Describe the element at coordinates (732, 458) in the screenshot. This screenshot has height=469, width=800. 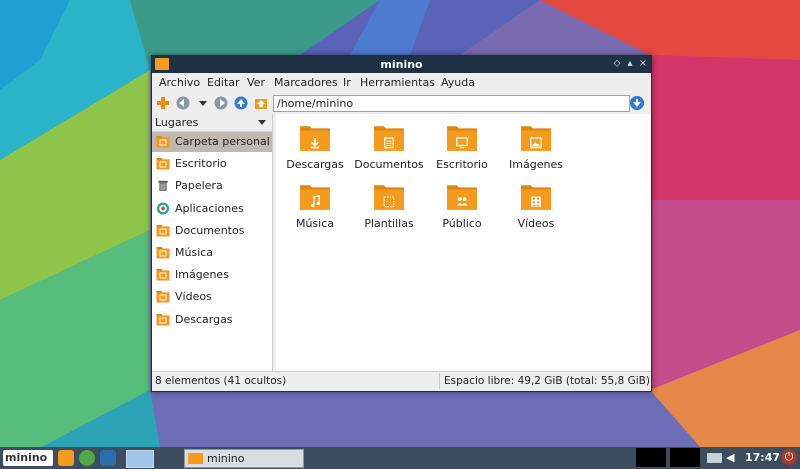
I see `volume-icon: ◀` at that location.